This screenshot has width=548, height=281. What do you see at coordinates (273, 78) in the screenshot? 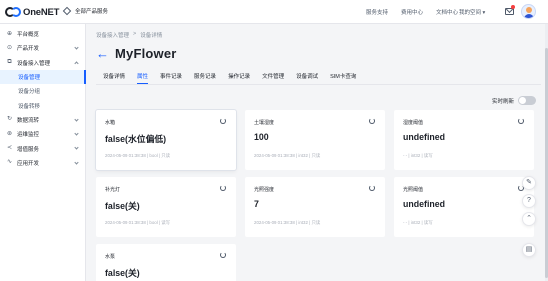
I see `tab-file-management: 文件管理` at bounding box center [273, 78].